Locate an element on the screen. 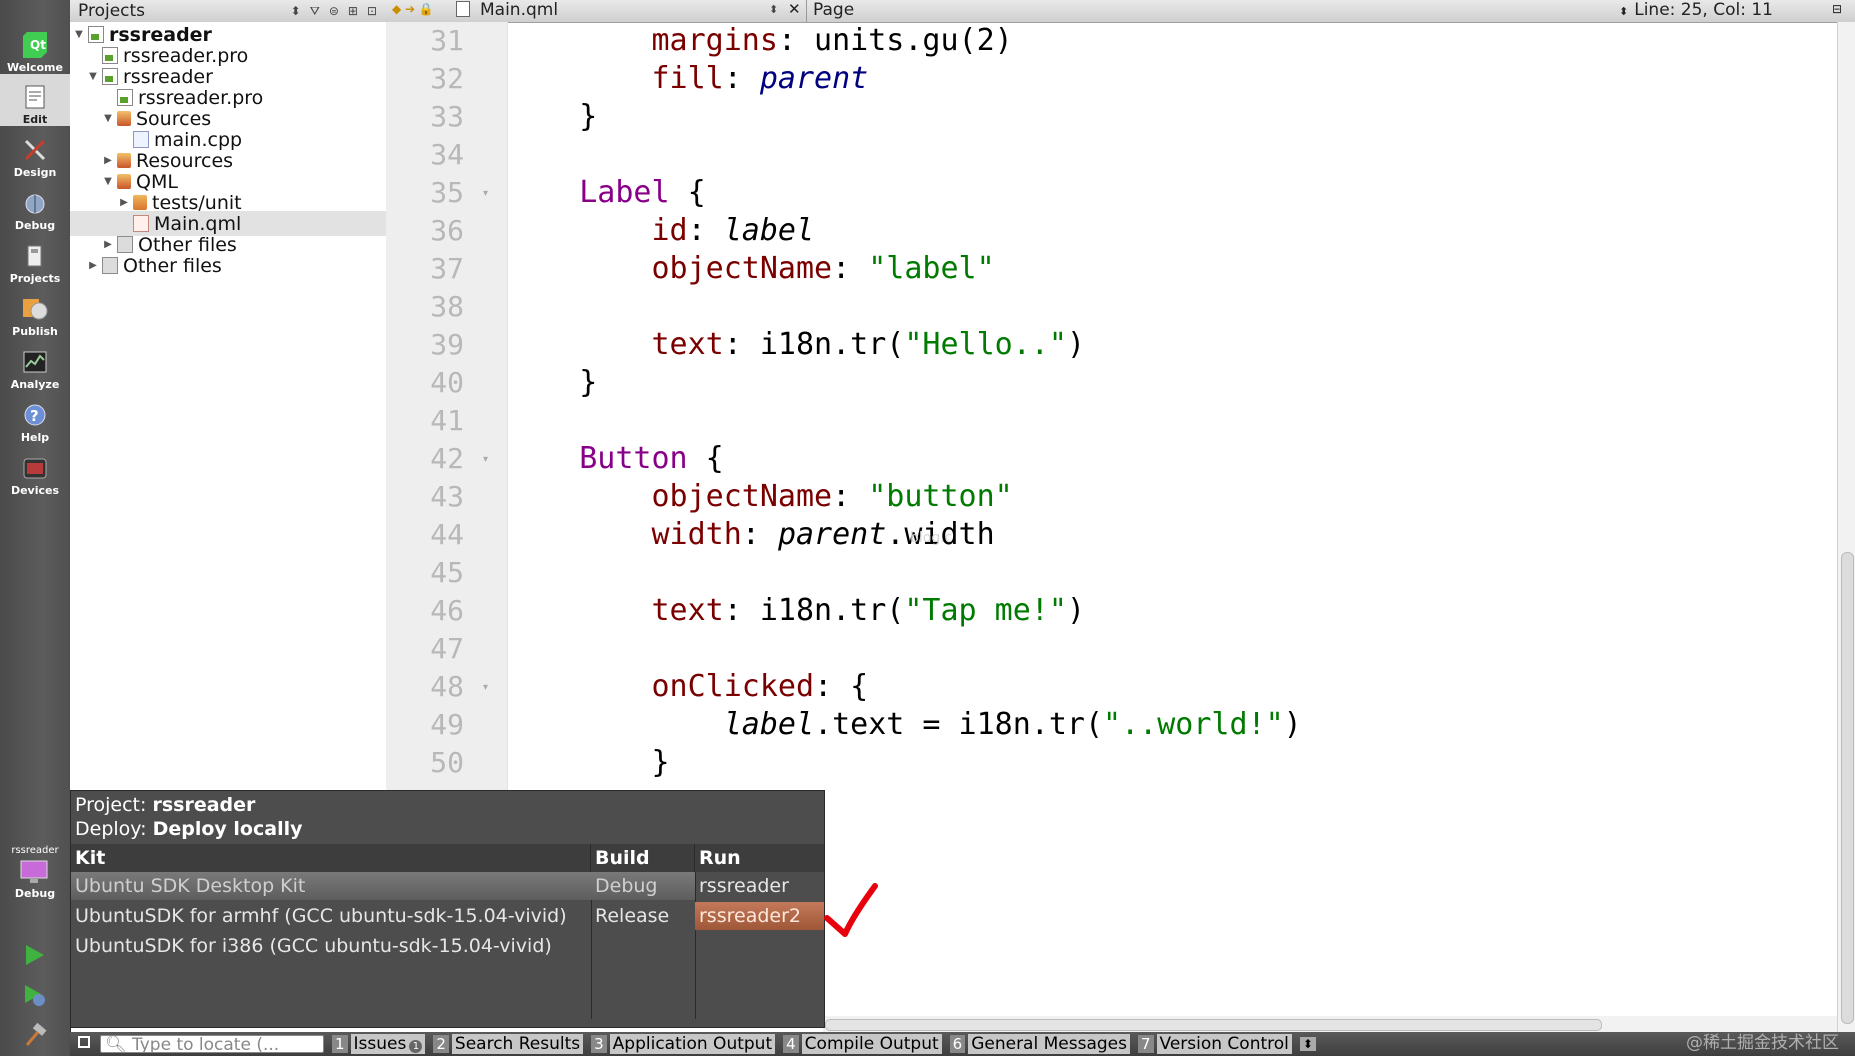 The width and height of the screenshot is (1855, 1056). cpp-file-icon is located at coordinates (141, 139).